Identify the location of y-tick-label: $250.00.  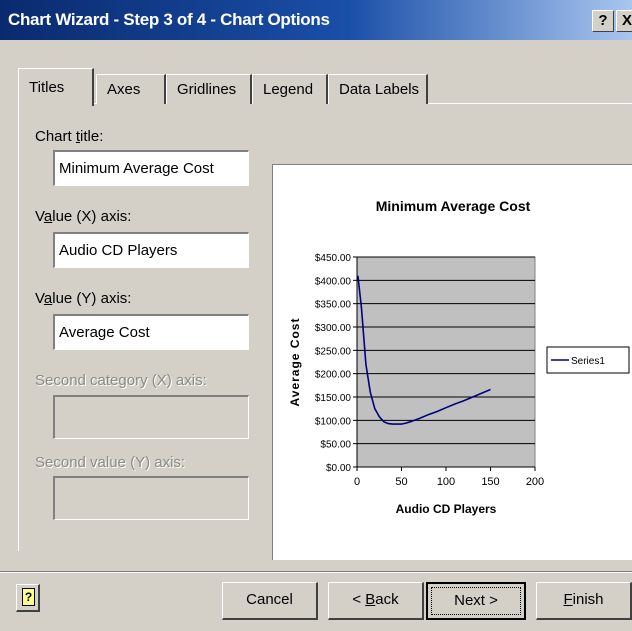
(333, 351).